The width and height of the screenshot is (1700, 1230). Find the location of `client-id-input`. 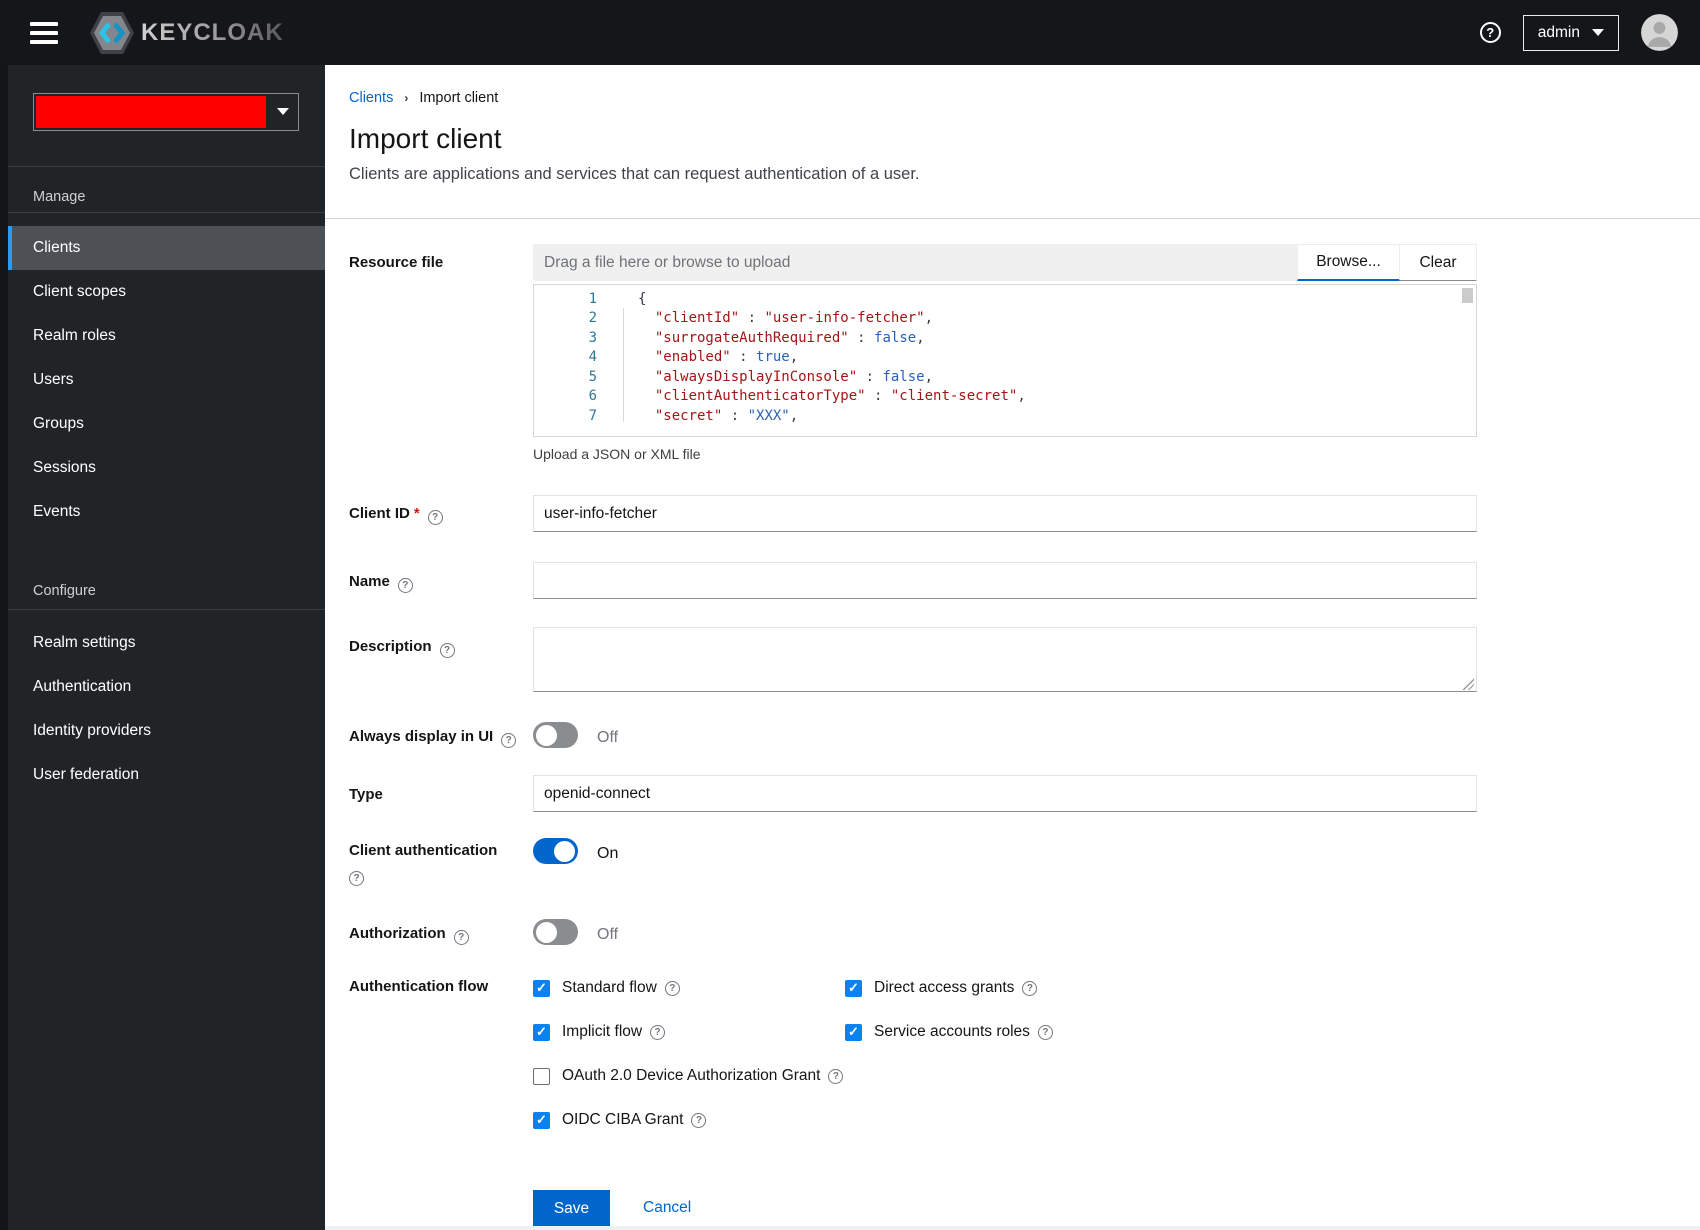

client-id-input is located at coordinates (1005, 513).